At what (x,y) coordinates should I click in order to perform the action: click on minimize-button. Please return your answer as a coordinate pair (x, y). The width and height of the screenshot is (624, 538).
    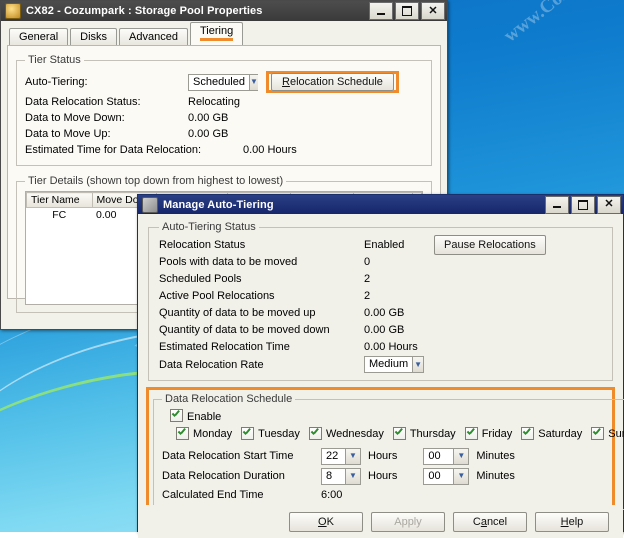
    Looking at the image, I should click on (381, 11).